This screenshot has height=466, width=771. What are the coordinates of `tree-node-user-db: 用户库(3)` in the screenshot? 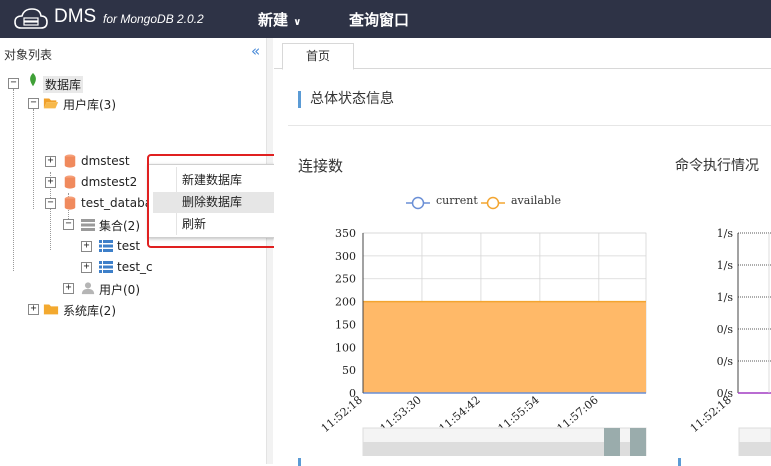 It's located at (89, 104).